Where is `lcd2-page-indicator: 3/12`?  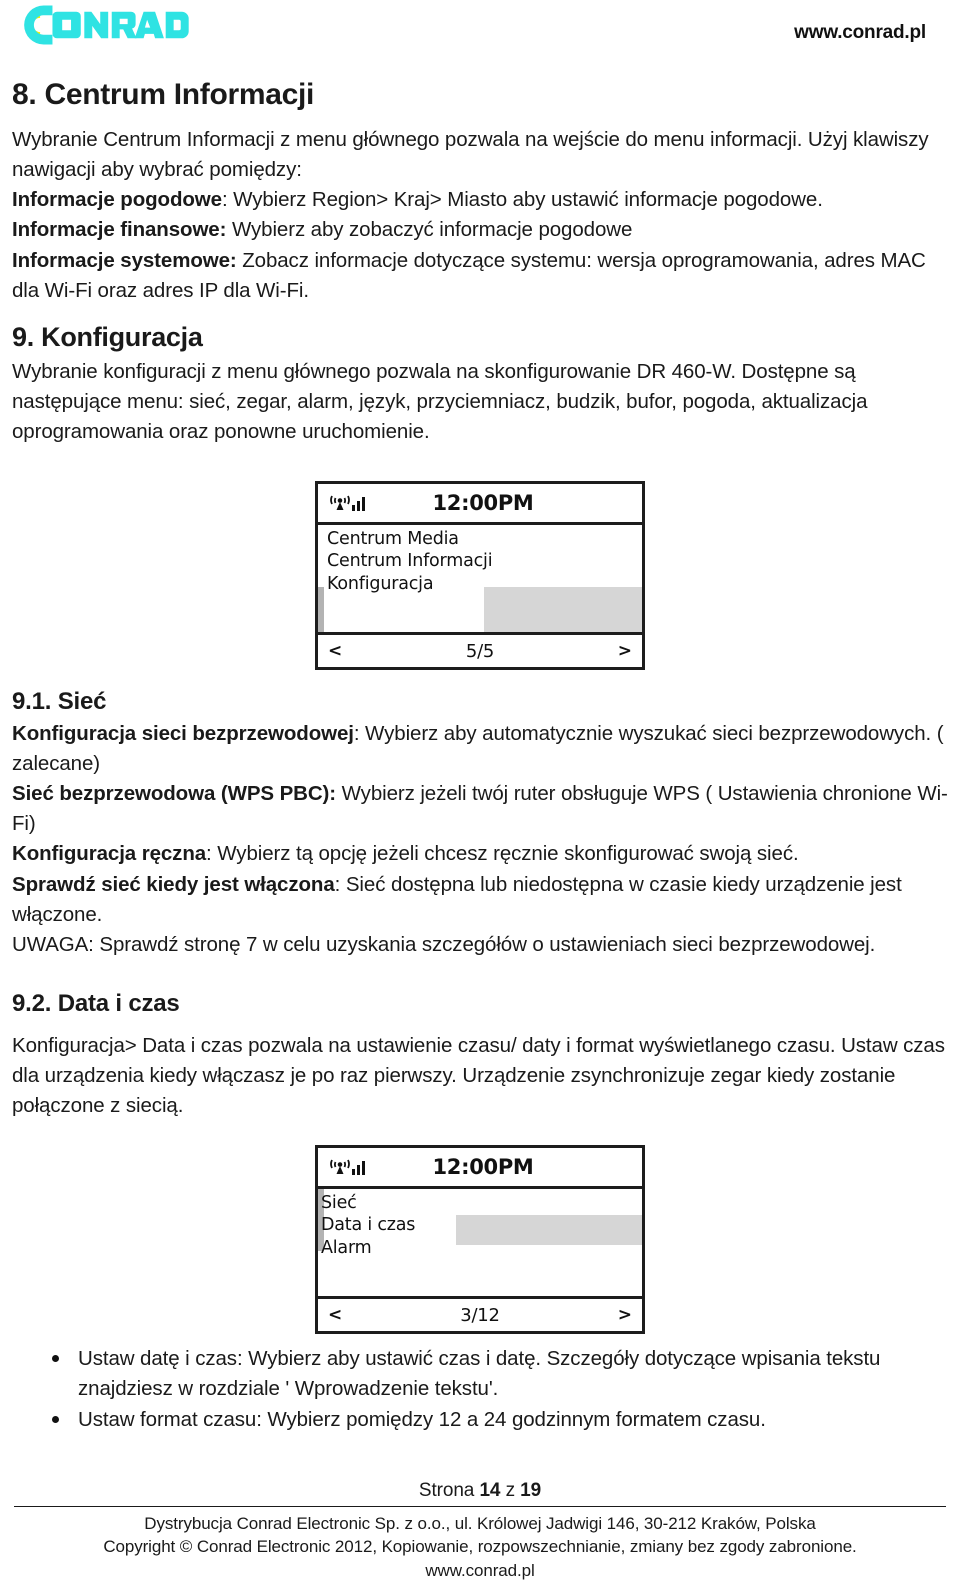
lcd2-page-indicator: 3/12 is located at coordinates (480, 1315).